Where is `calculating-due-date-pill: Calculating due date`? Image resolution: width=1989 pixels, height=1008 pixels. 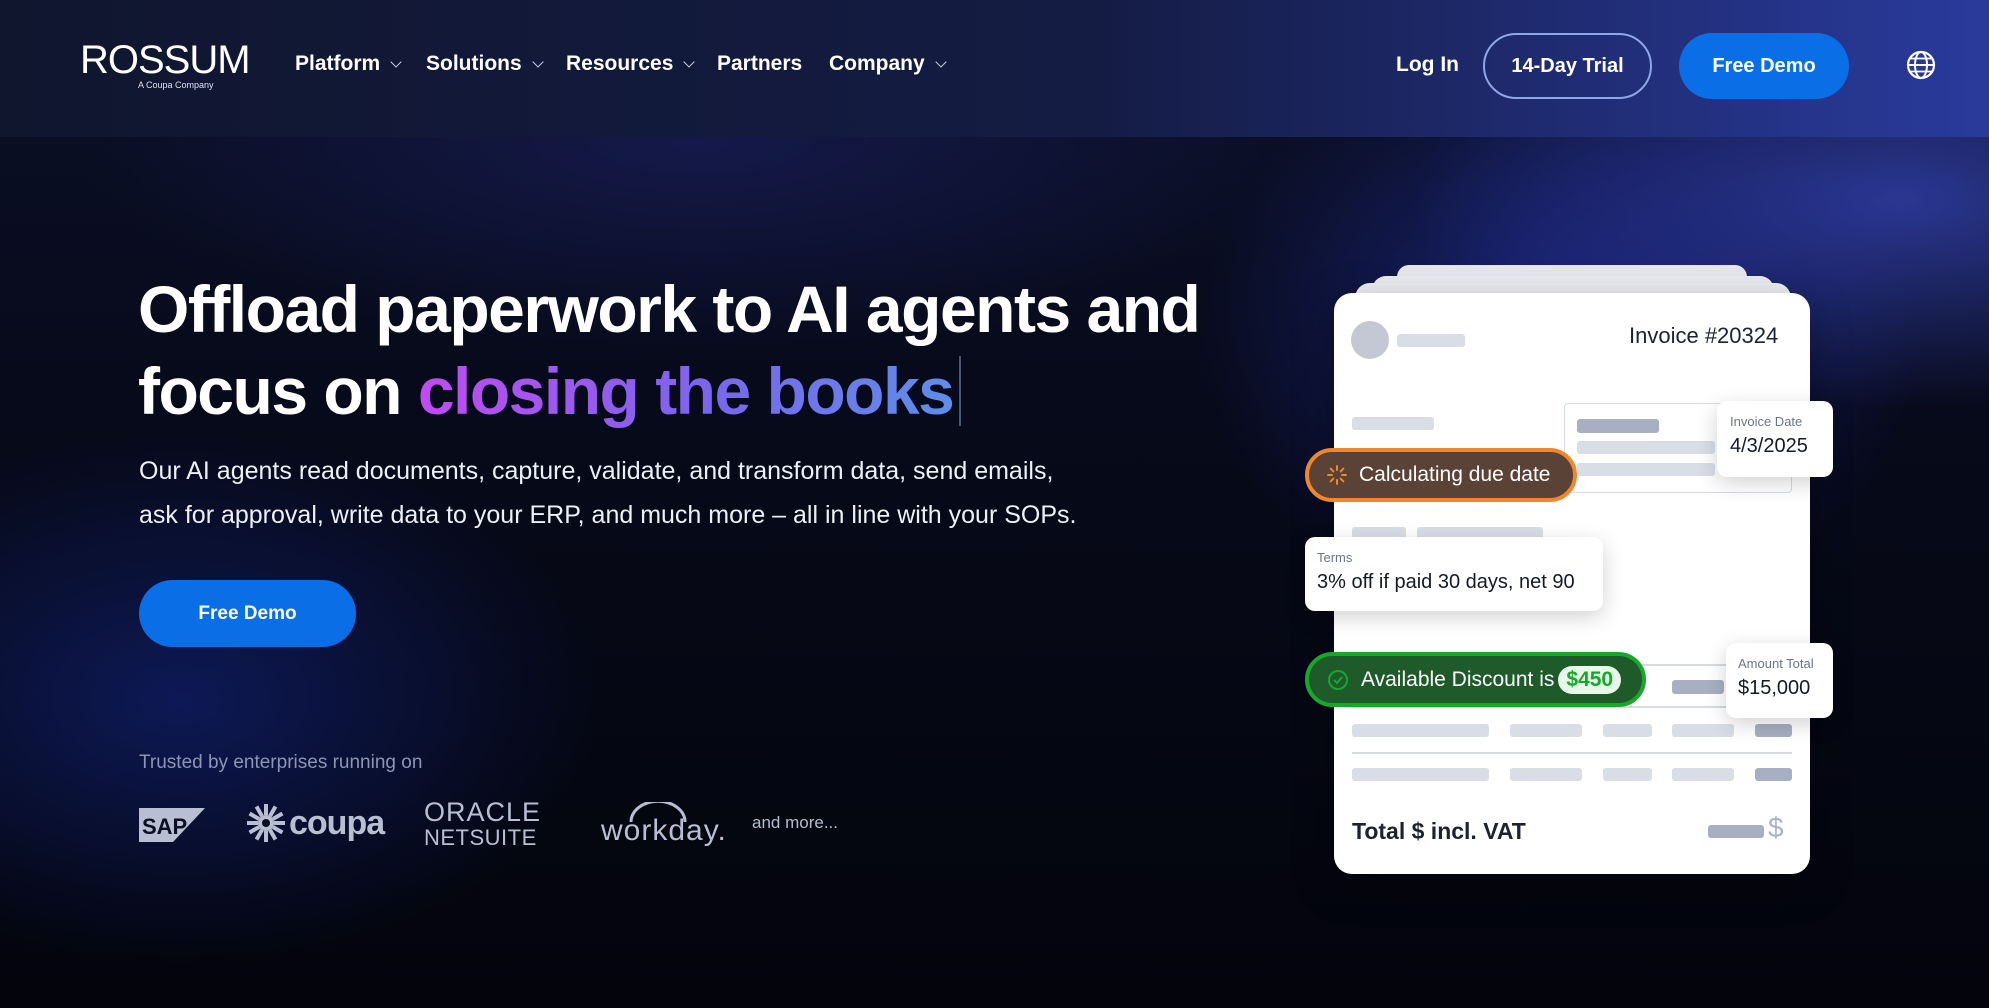
calculating-due-date-pill: Calculating due date is located at coordinates (1441, 475).